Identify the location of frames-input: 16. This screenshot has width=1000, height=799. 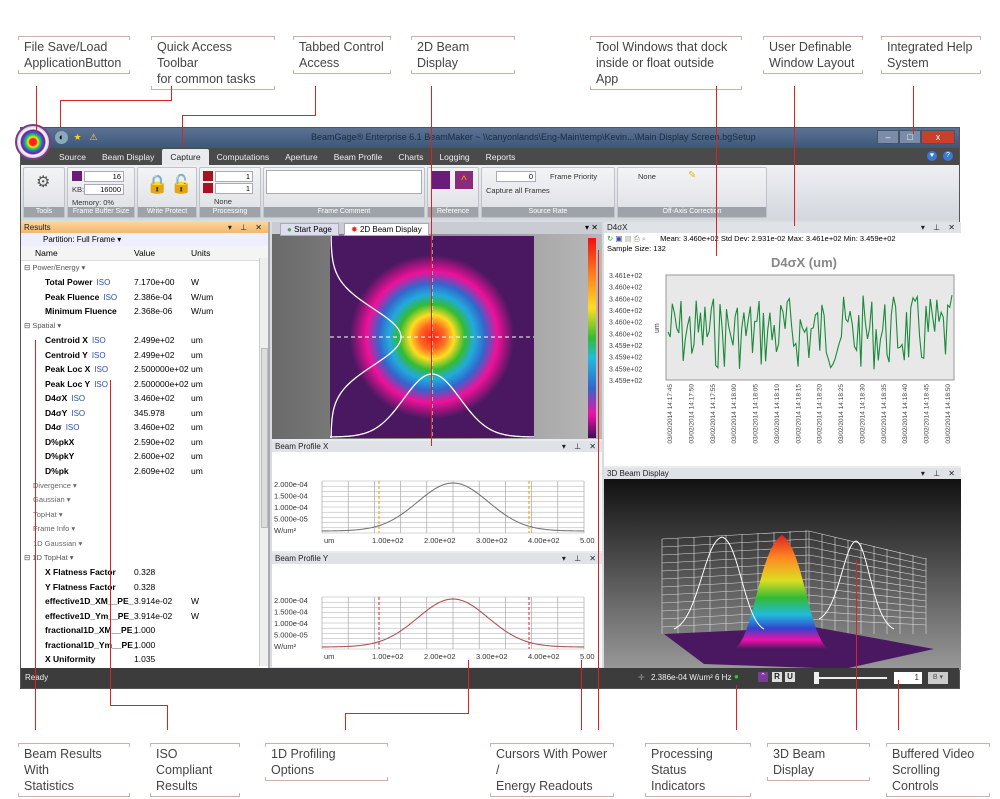
(104, 176).